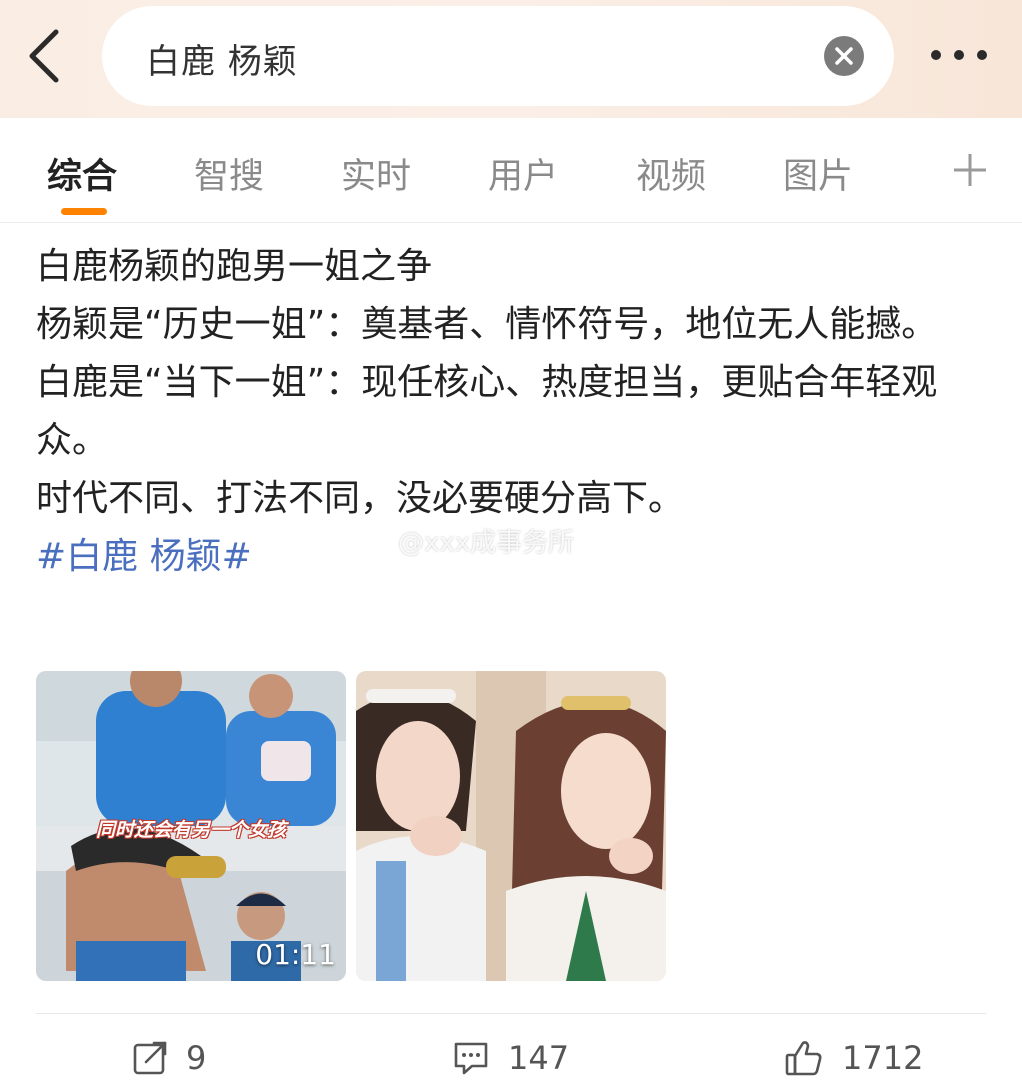 The height and width of the screenshot is (1080, 1022). Describe the element at coordinates (818, 173) in the screenshot. I see `tab-images: 图片` at that location.